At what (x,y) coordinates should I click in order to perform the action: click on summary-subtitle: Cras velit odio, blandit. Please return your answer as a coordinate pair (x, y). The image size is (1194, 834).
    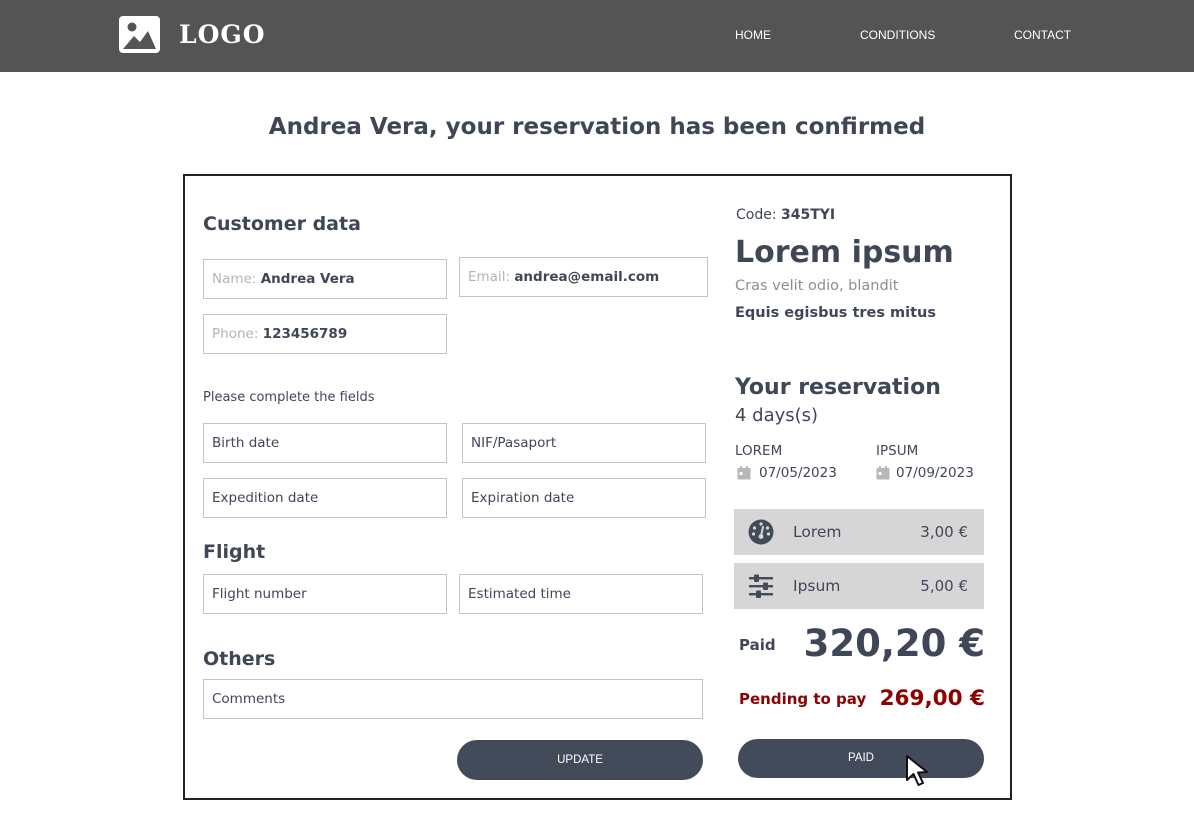
    Looking at the image, I should click on (817, 286).